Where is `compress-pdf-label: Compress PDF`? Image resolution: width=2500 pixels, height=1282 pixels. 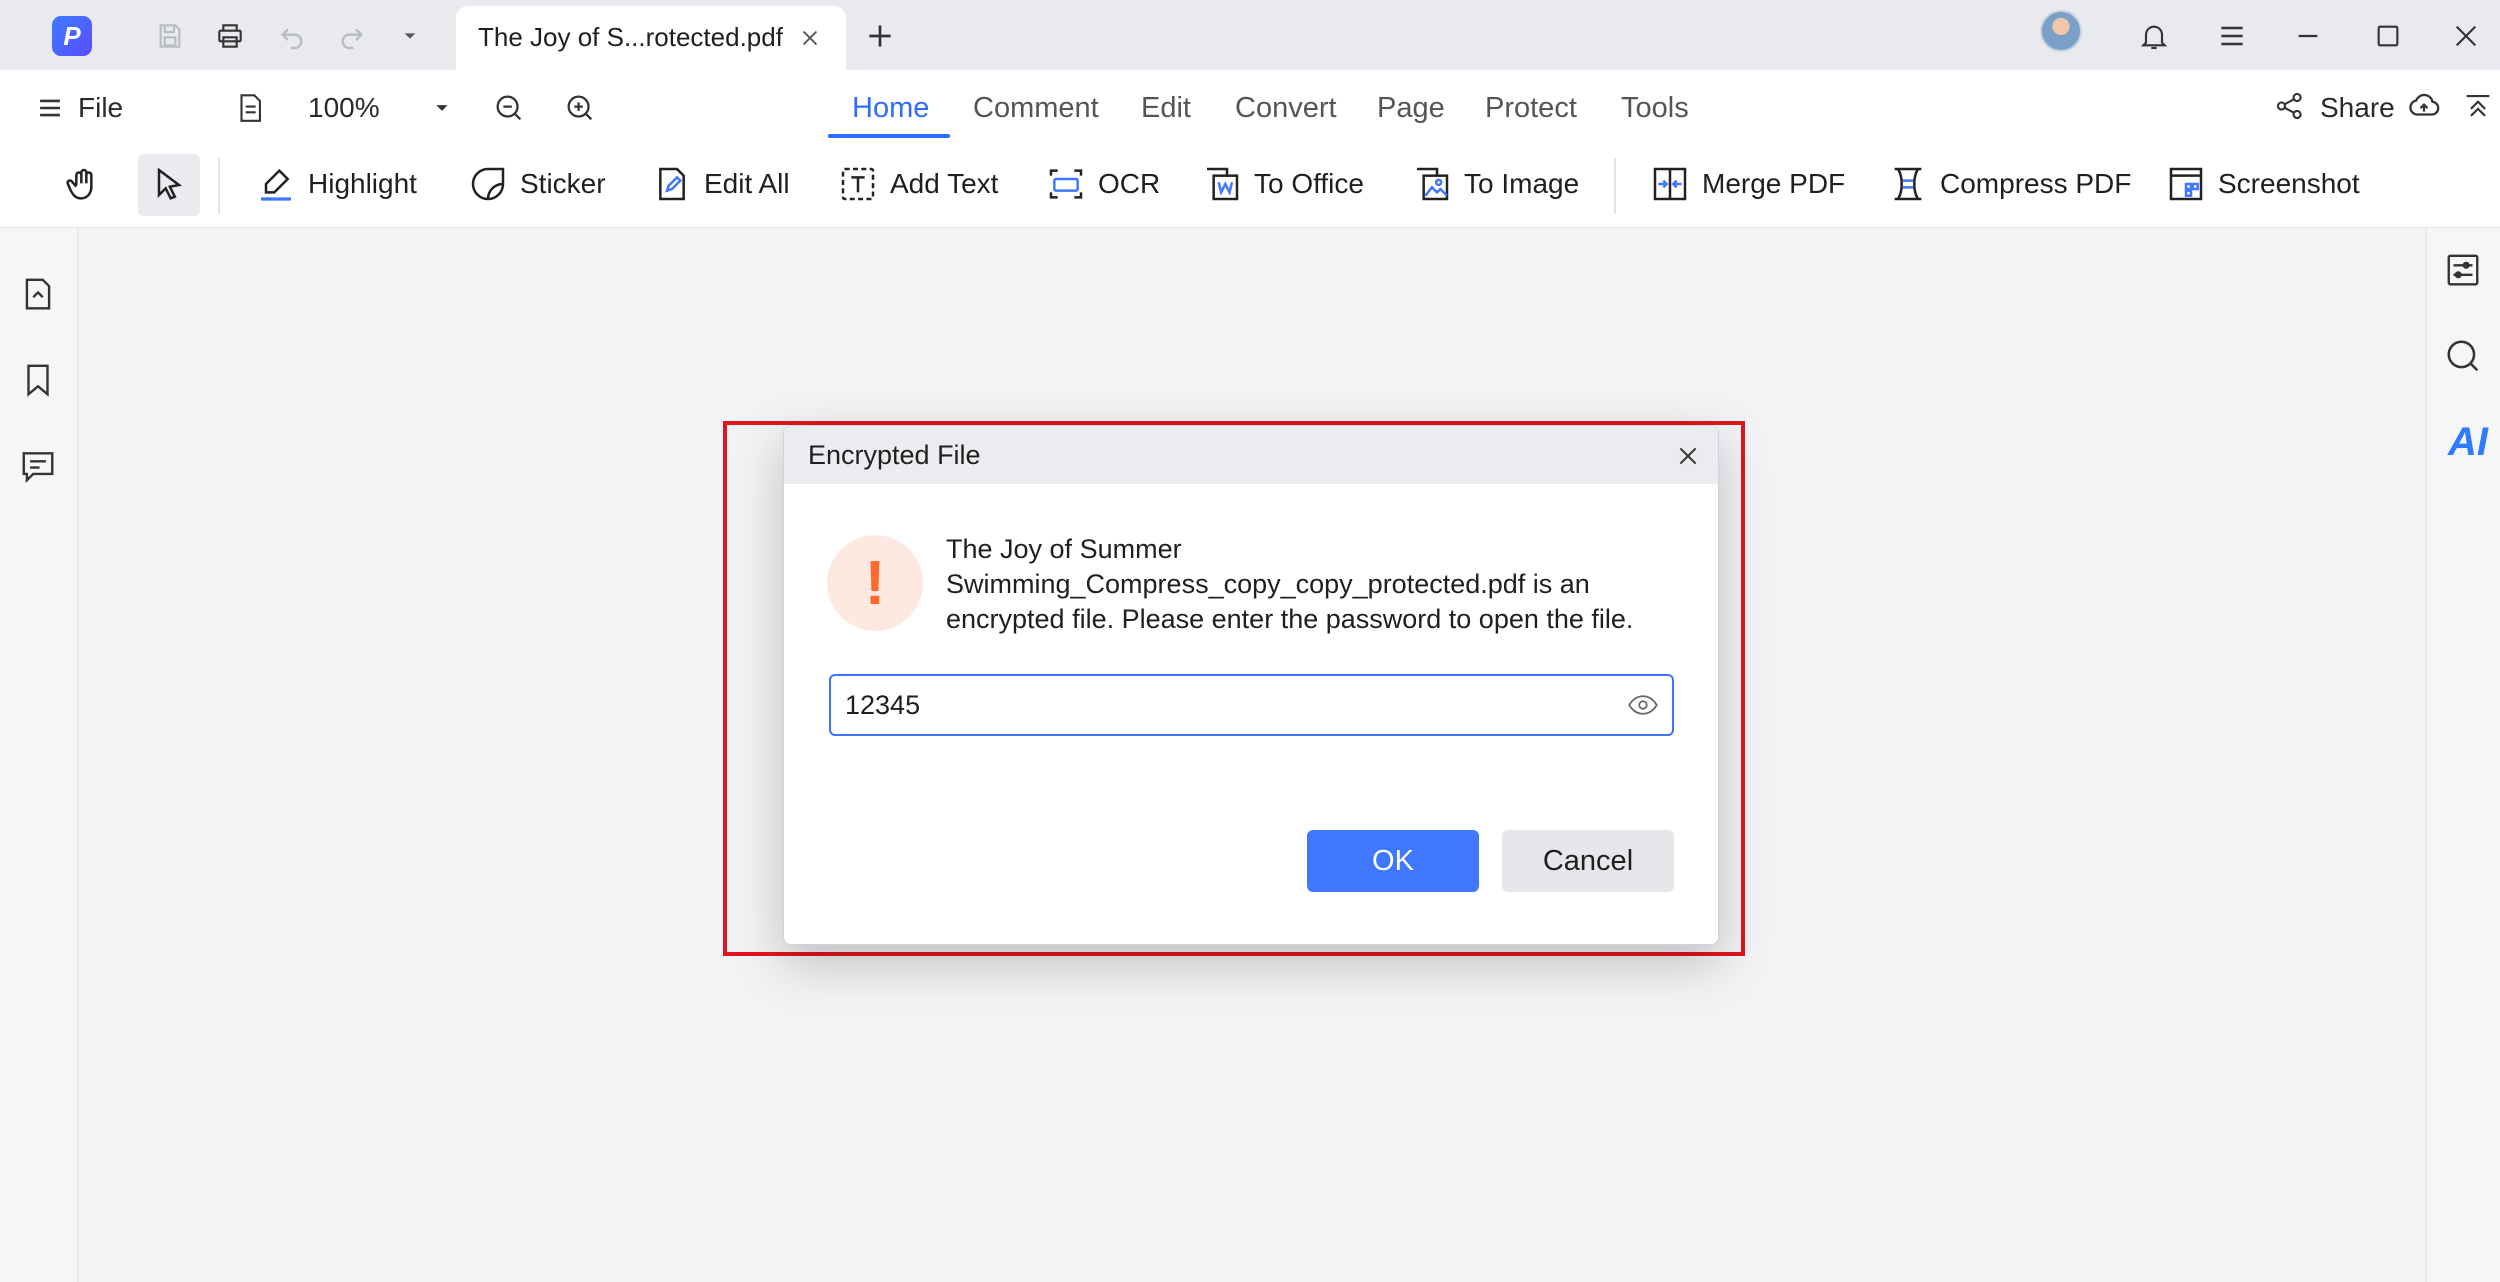
compress-pdf-label: Compress PDF is located at coordinates (2036, 183).